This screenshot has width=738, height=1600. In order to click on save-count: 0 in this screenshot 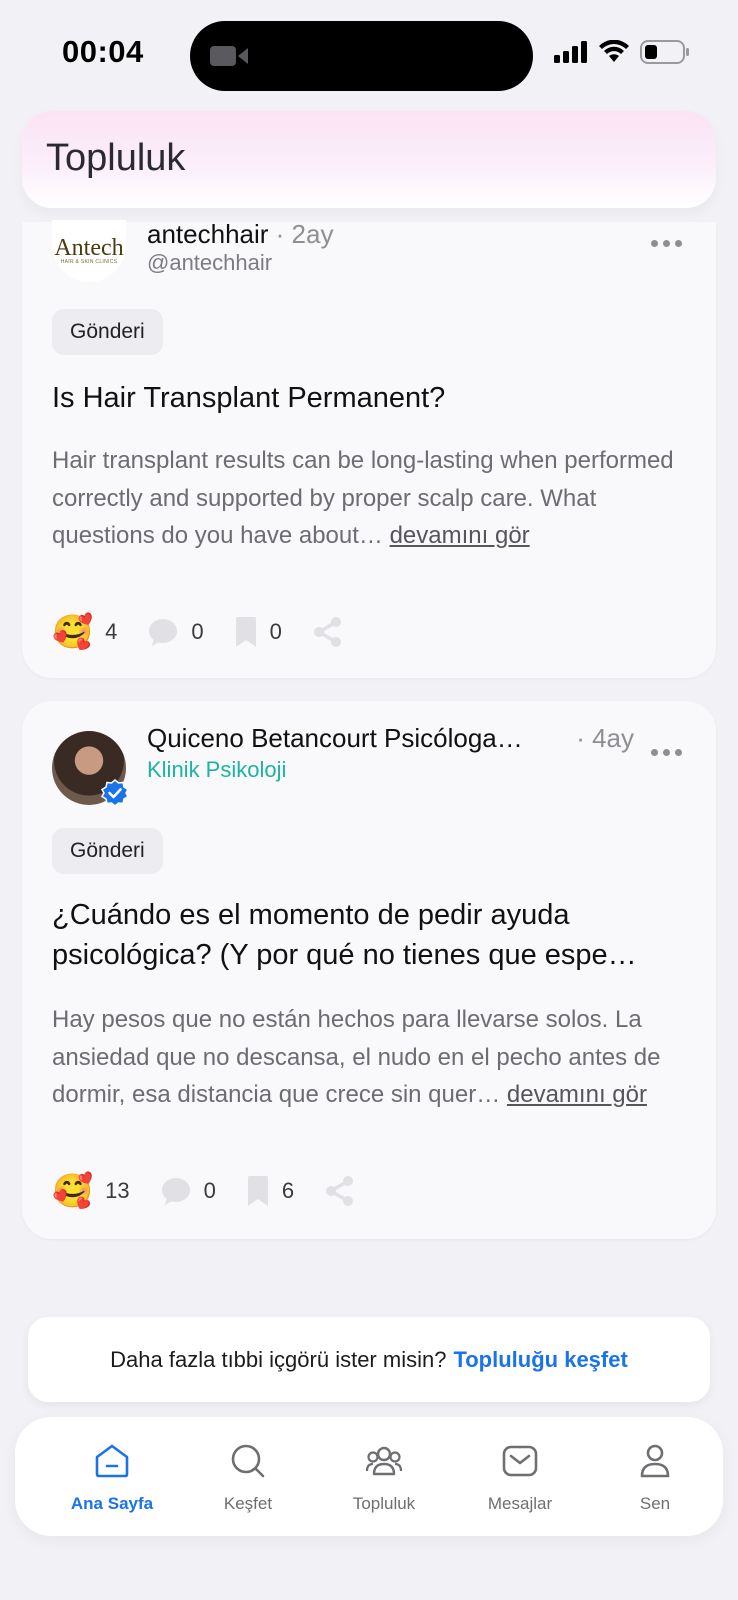, I will do `click(275, 631)`.